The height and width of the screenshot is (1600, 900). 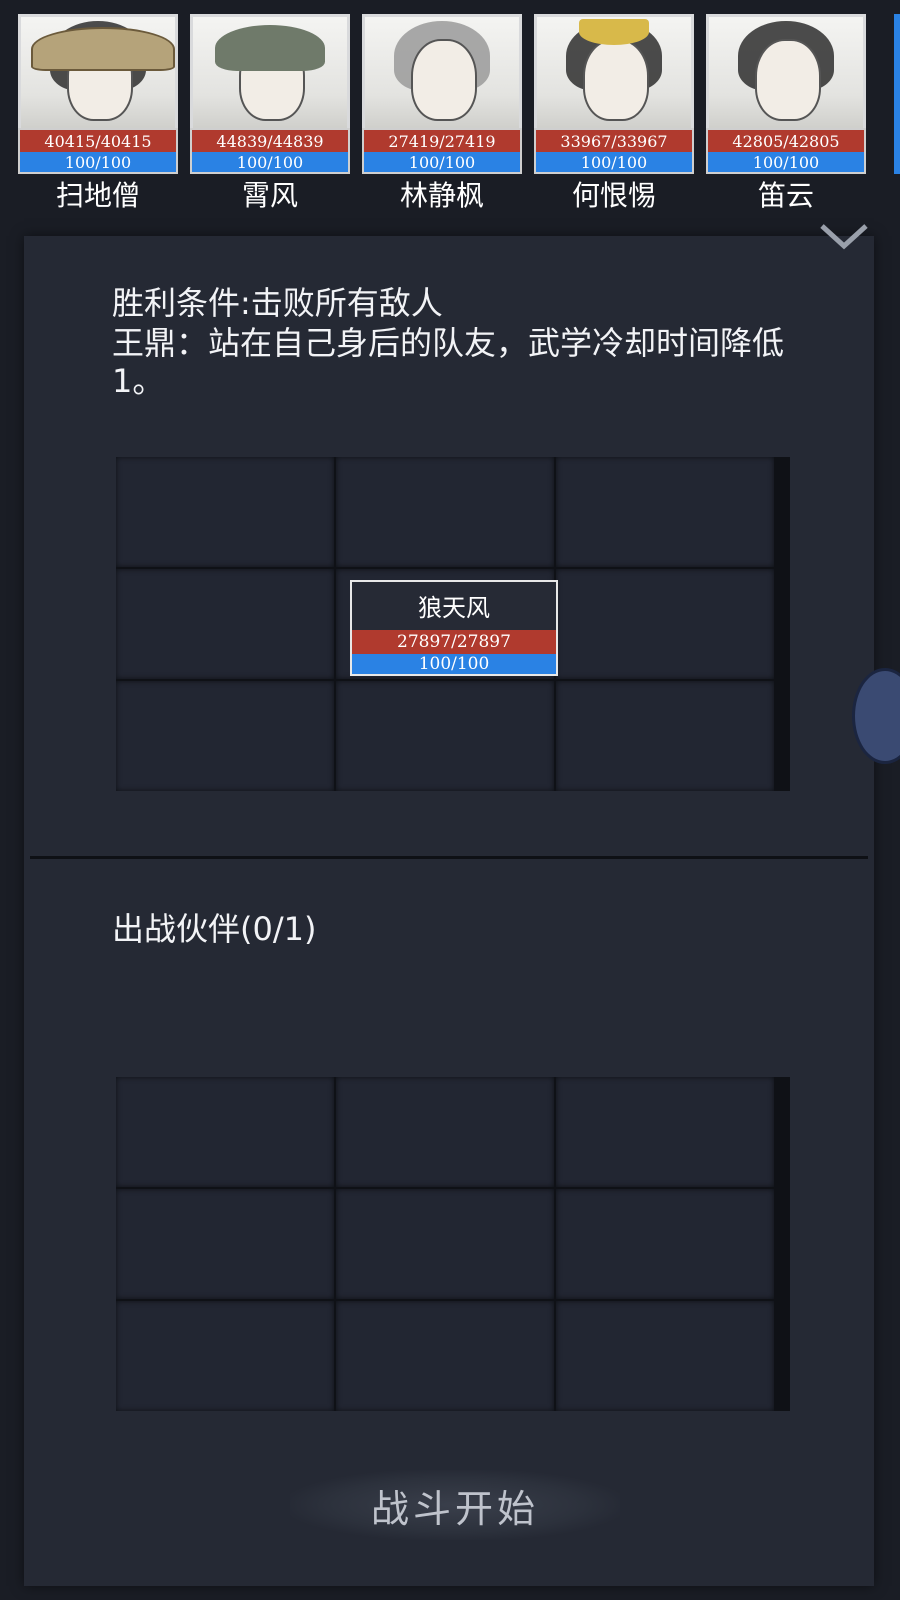 I want to click on enemy-unit-card: 狼天风 27897/27897 100/100, so click(x=454, y=628).